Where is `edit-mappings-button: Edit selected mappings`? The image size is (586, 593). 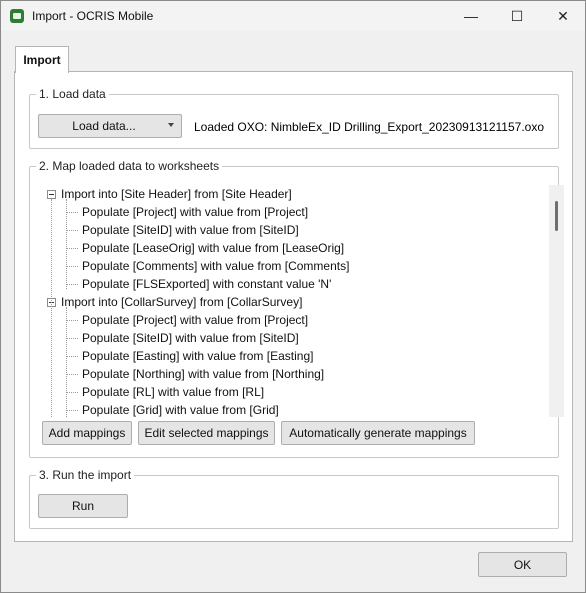
edit-mappings-button: Edit selected mappings is located at coordinates (206, 433).